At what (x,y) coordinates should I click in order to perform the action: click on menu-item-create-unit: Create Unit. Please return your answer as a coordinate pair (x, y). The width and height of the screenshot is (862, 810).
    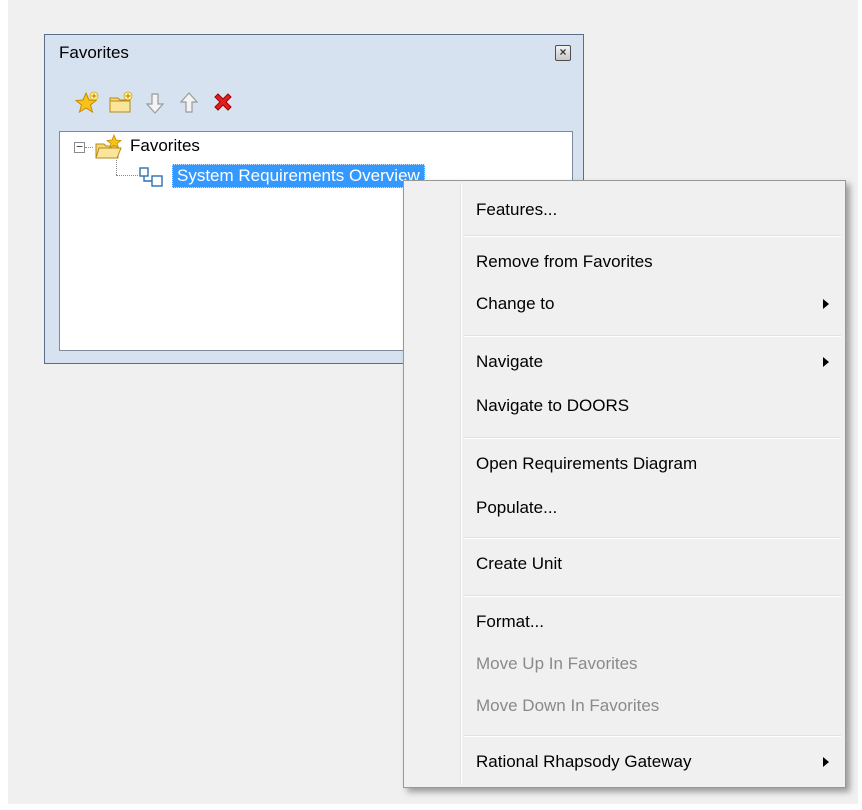
    Looking at the image, I should click on (624, 565).